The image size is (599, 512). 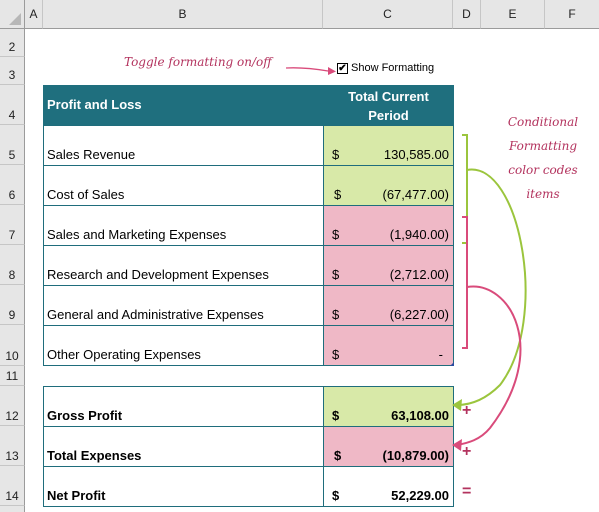 I want to click on label-cell: Total Expenses, so click(x=183, y=446).